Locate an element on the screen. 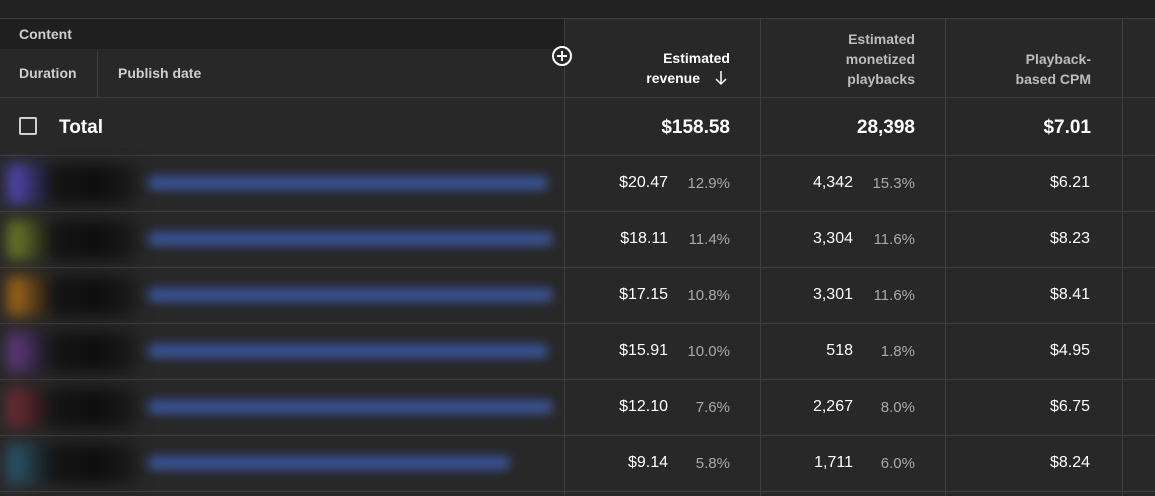 This screenshot has height=496, width=1155. revenue-value: $18.11 is located at coordinates (644, 238).